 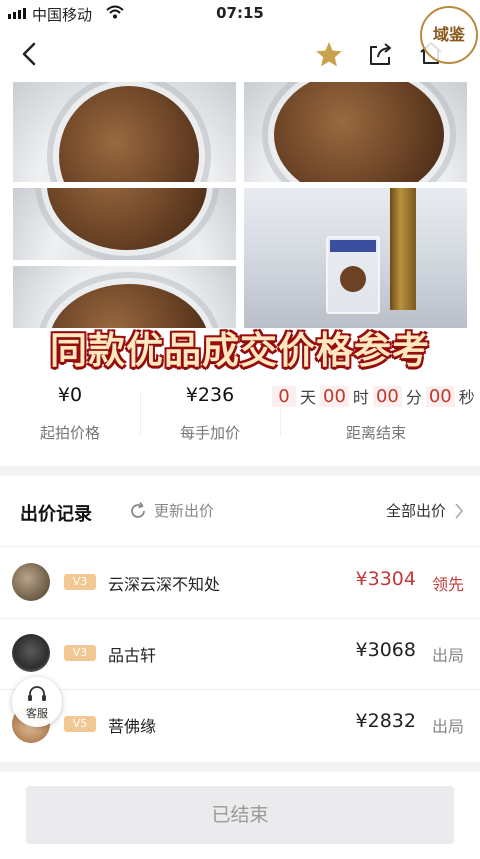 I want to click on countdown-label: 距离结束, so click(x=375, y=433).